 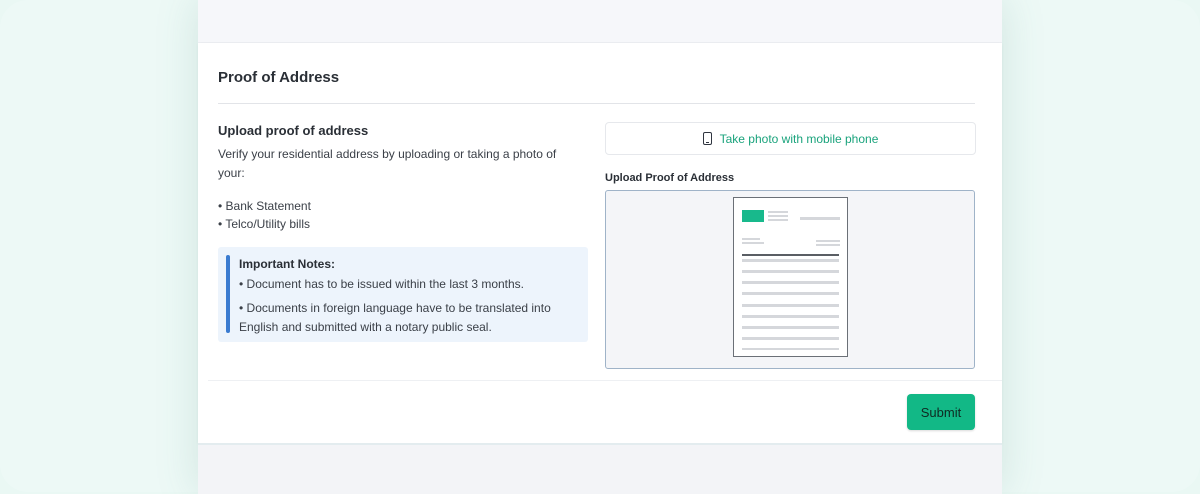 I want to click on footer-divider, so click(x=605, y=380).